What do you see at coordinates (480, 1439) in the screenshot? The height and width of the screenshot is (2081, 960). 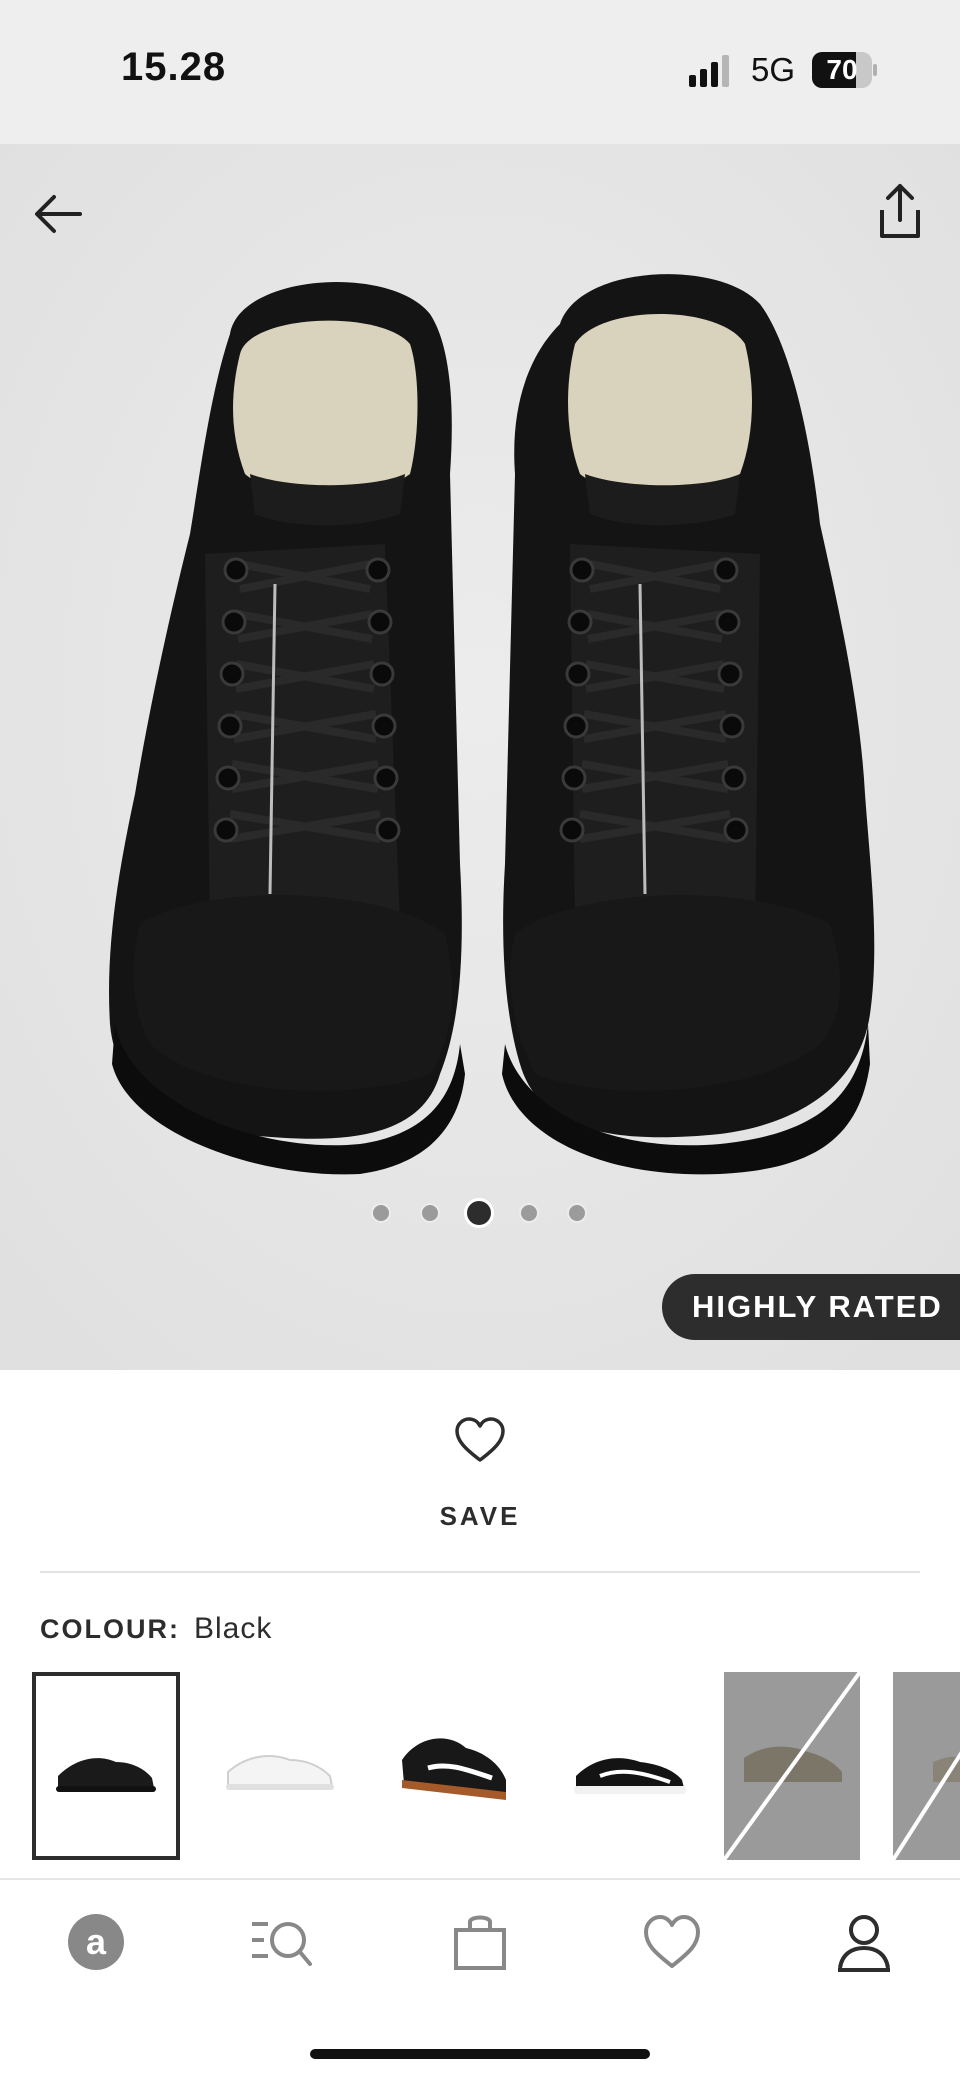 I see `heart-icon` at bounding box center [480, 1439].